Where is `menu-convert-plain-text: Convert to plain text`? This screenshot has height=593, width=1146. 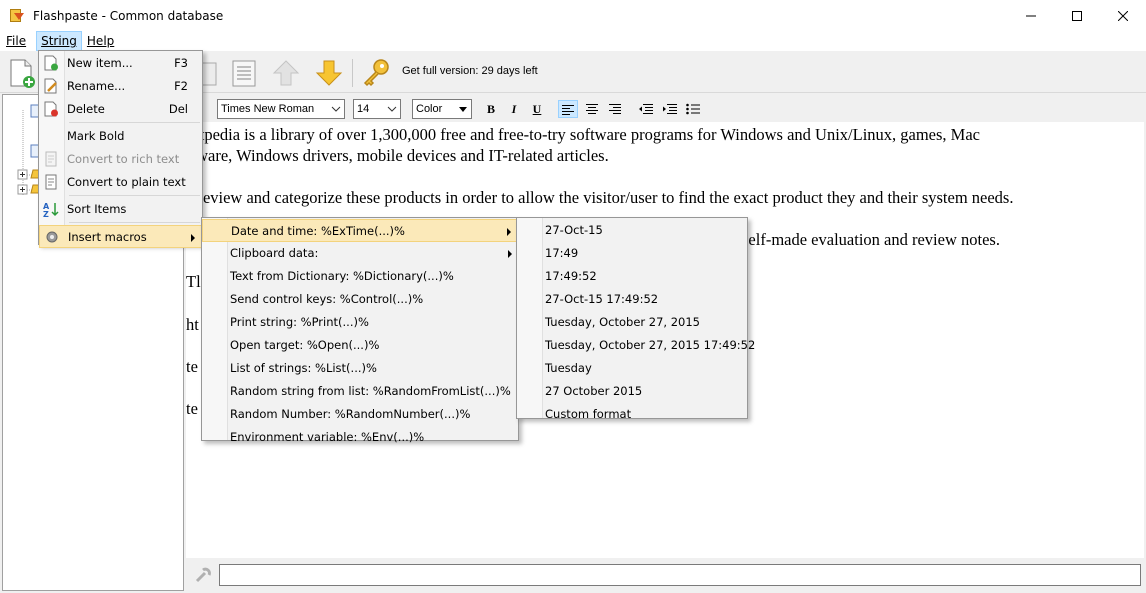
menu-convert-plain-text: Convert to plain text is located at coordinates (120, 182).